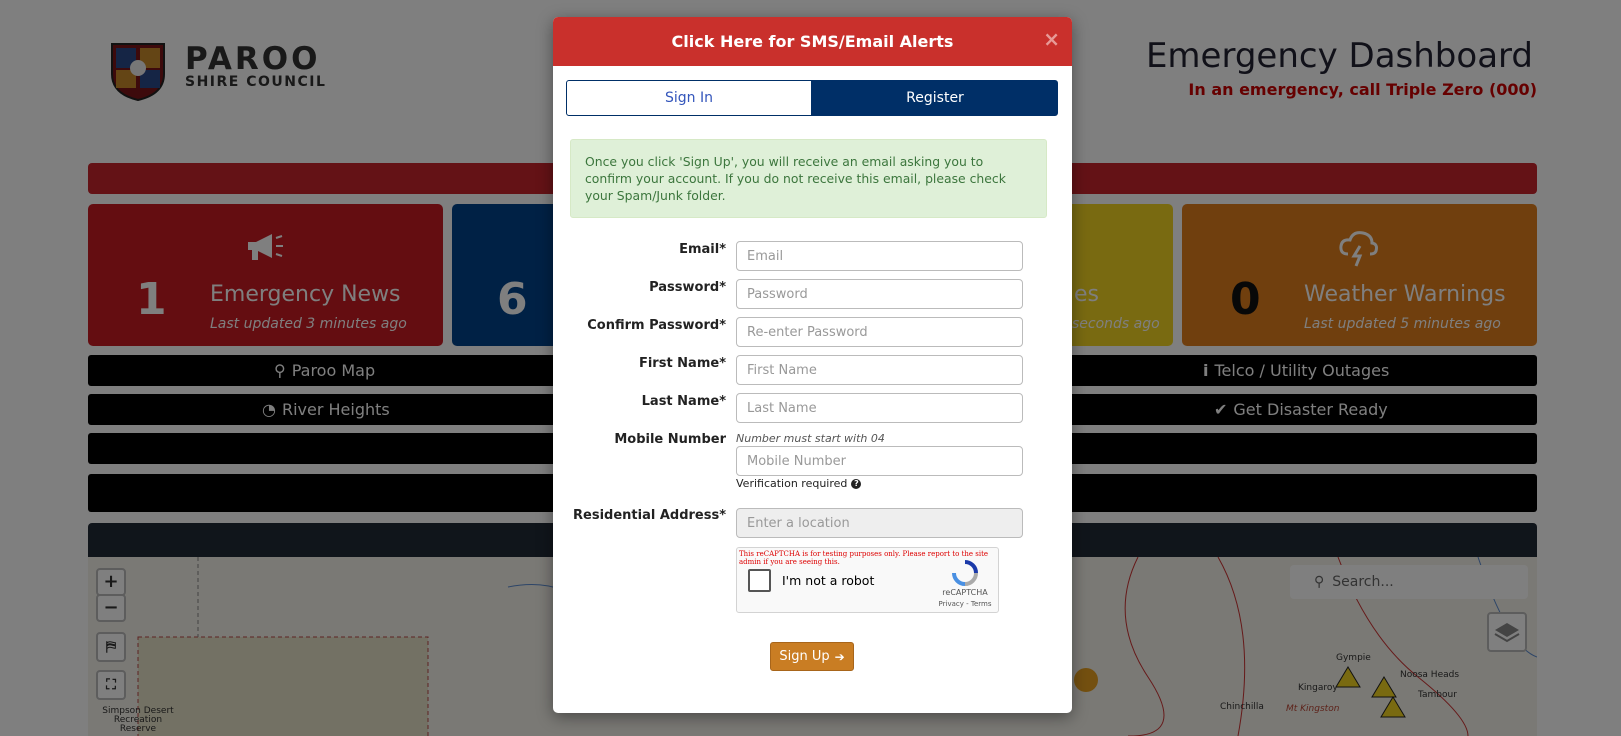  I want to click on password-field, so click(879, 294).